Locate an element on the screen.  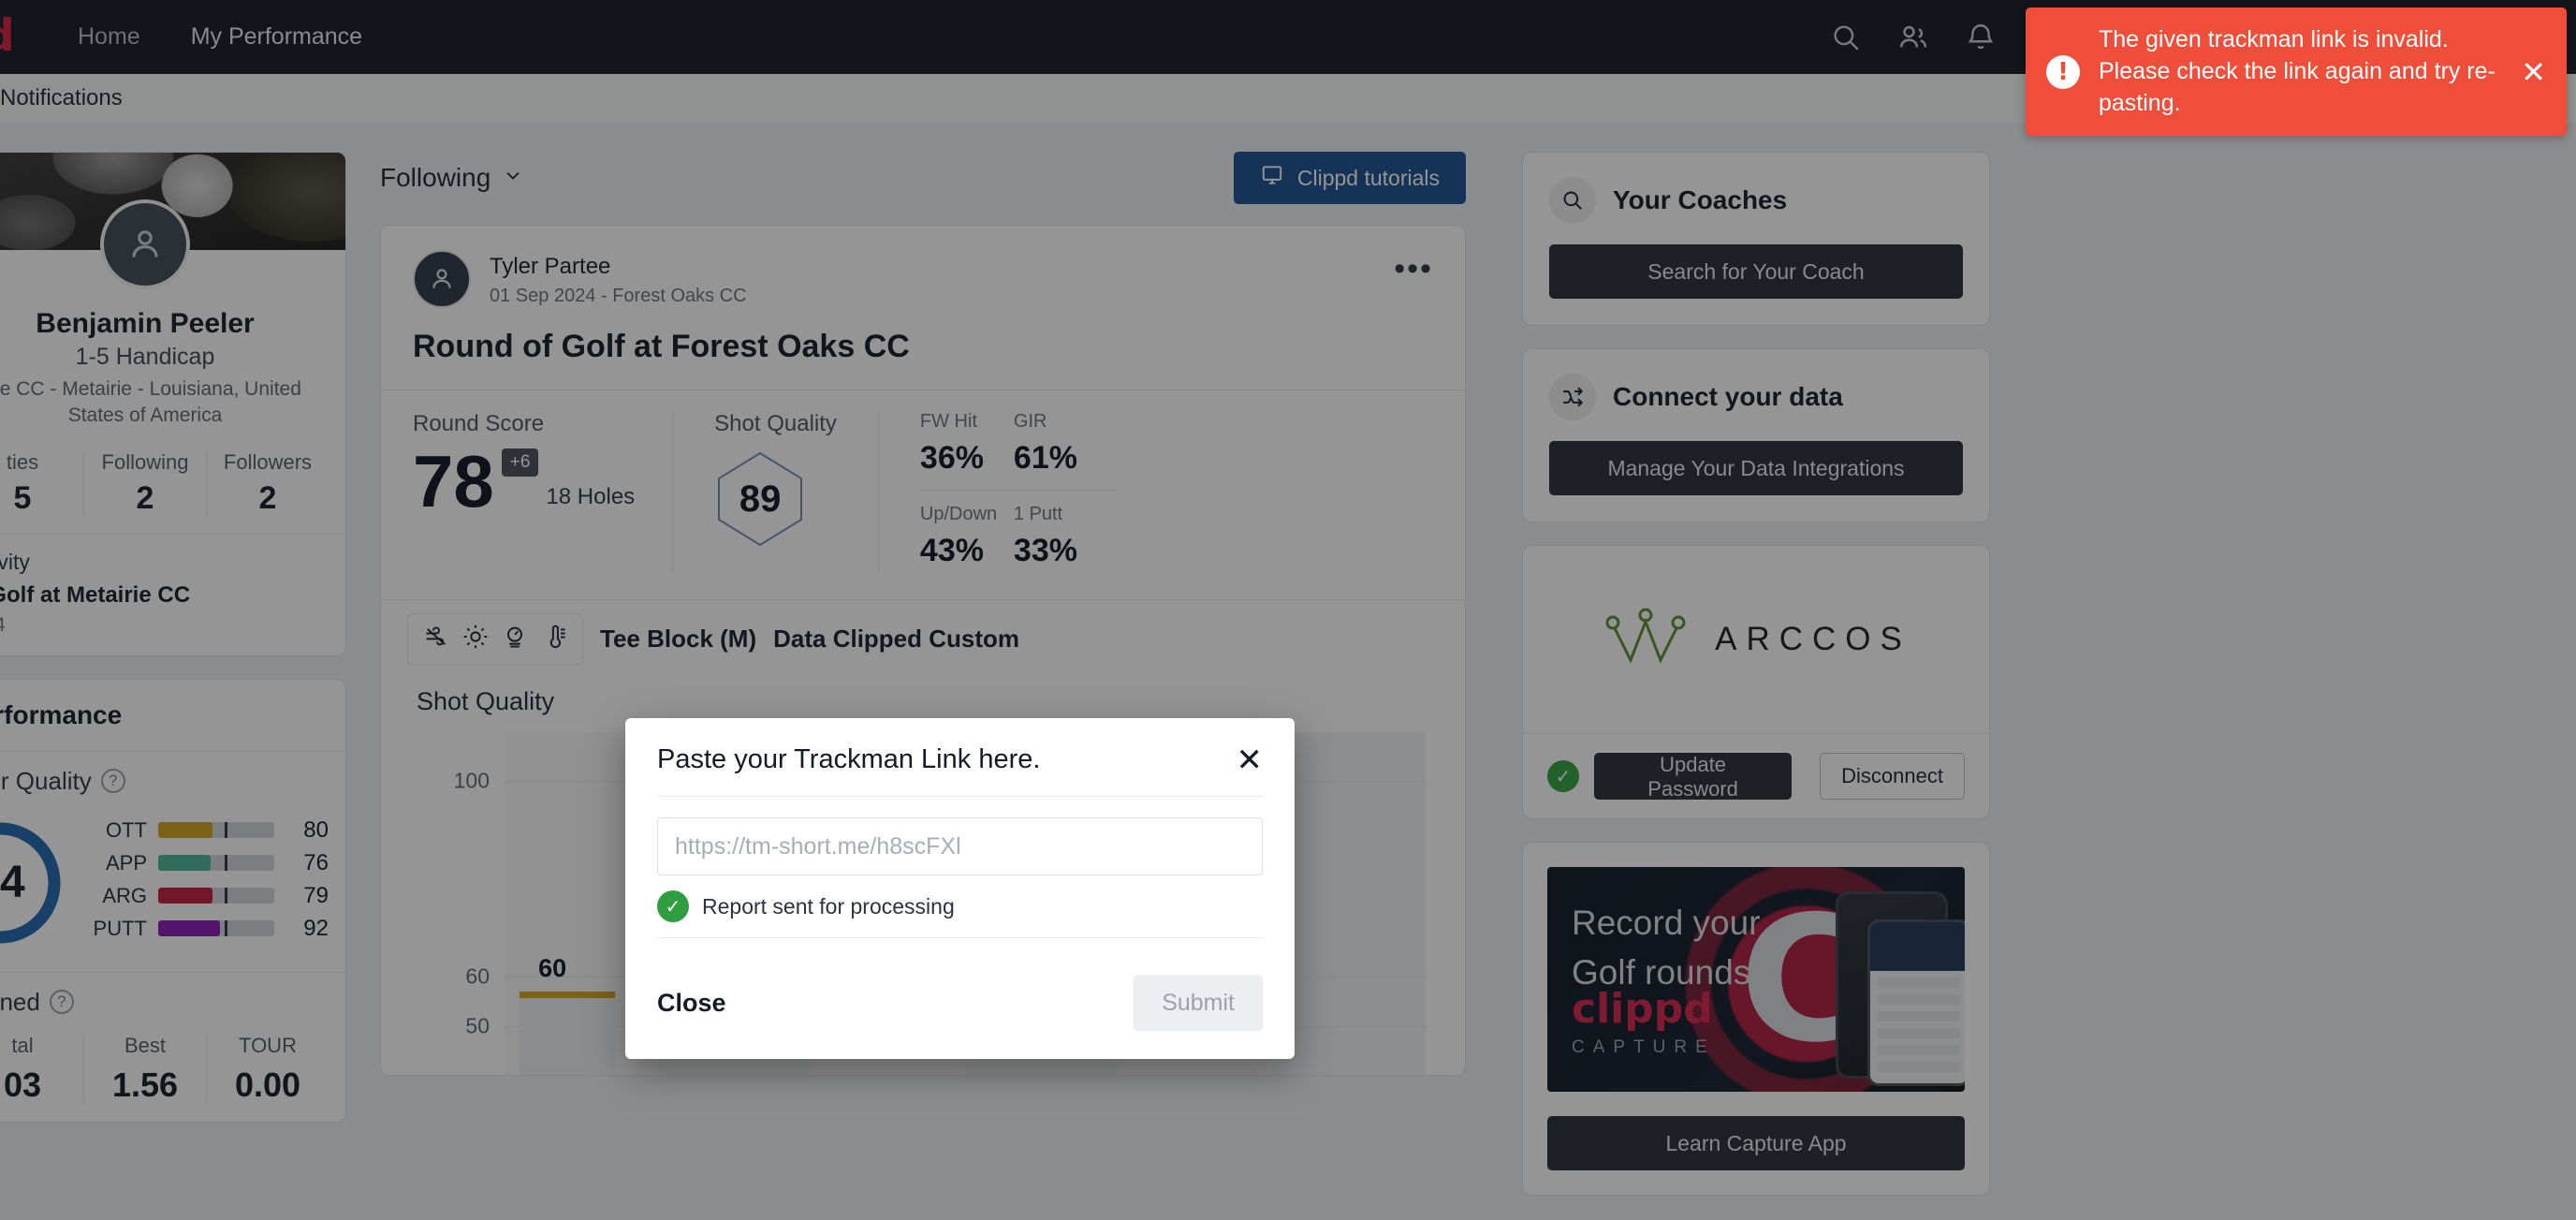
divider is located at coordinates (960, 937).